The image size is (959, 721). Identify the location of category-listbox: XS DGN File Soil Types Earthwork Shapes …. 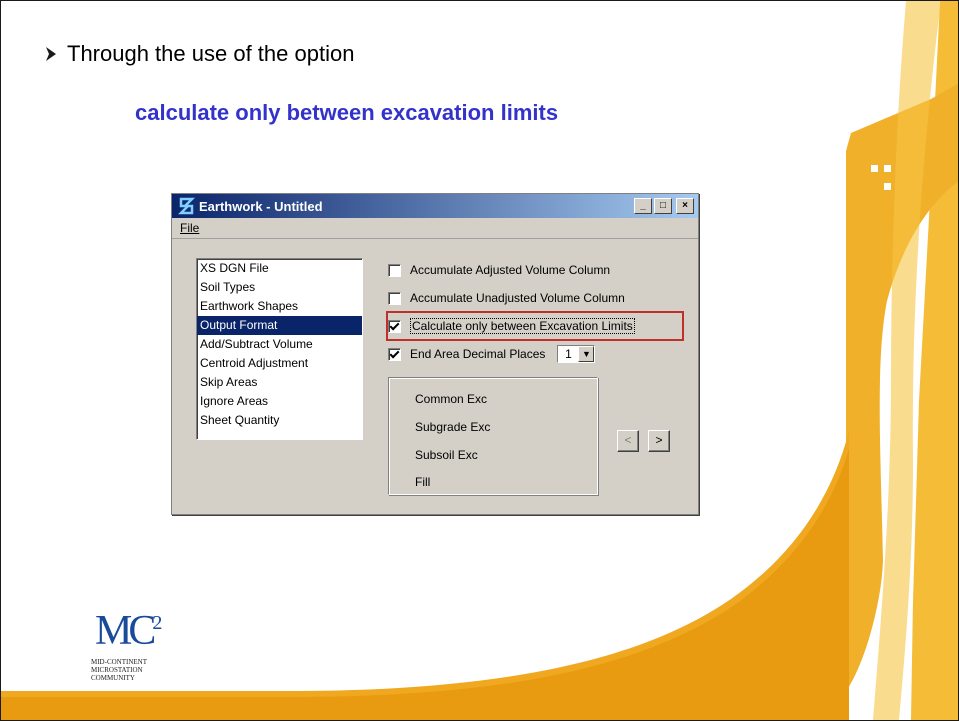
(279, 349).